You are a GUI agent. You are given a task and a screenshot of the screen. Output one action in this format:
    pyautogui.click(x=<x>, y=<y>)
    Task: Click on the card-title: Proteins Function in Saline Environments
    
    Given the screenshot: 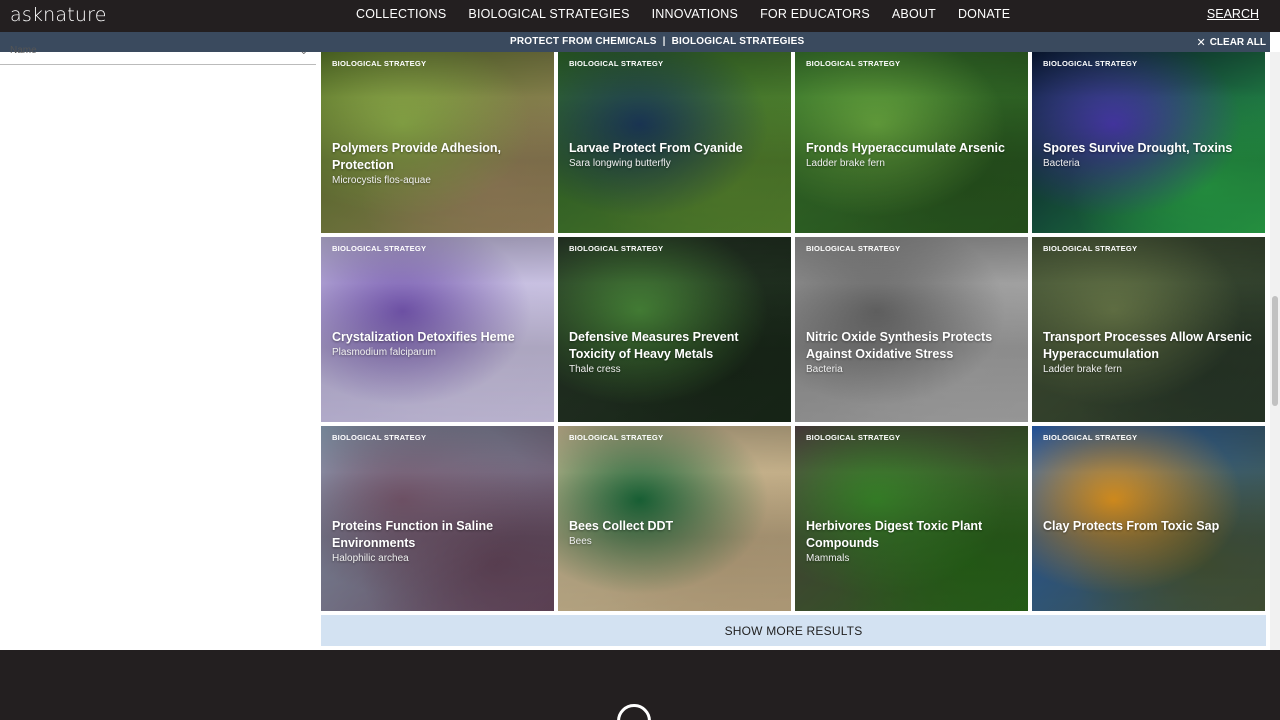 What is the action you would take?
    pyautogui.click(x=413, y=534)
    